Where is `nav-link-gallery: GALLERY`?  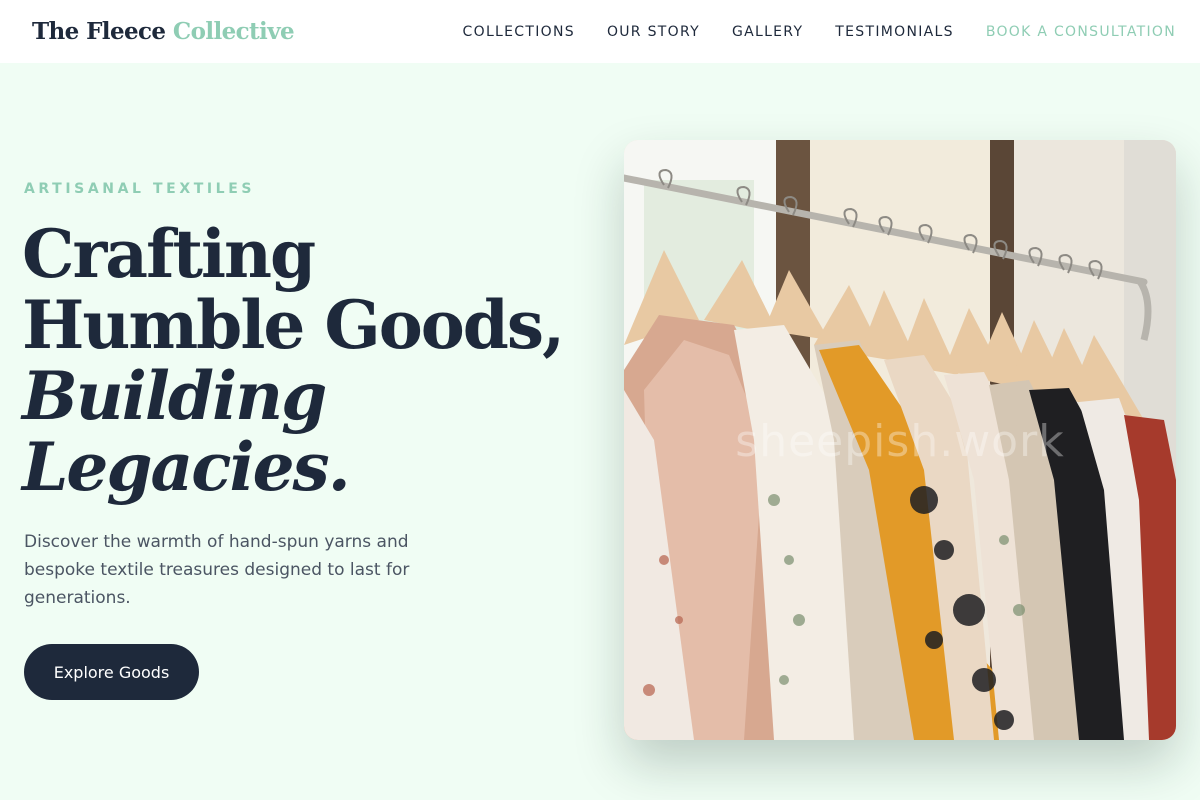 nav-link-gallery: GALLERY is located at coordinates (767, 32).